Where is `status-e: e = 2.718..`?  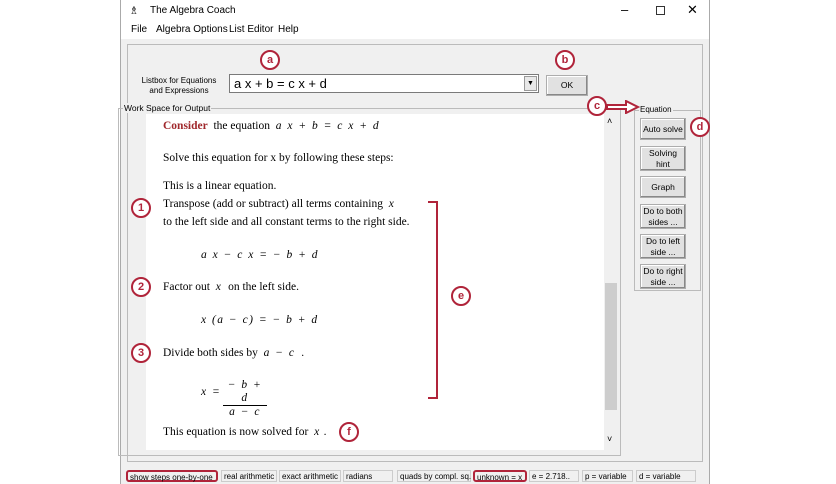 status-e: e = 2.718.. is located at coordinates (554, 476).